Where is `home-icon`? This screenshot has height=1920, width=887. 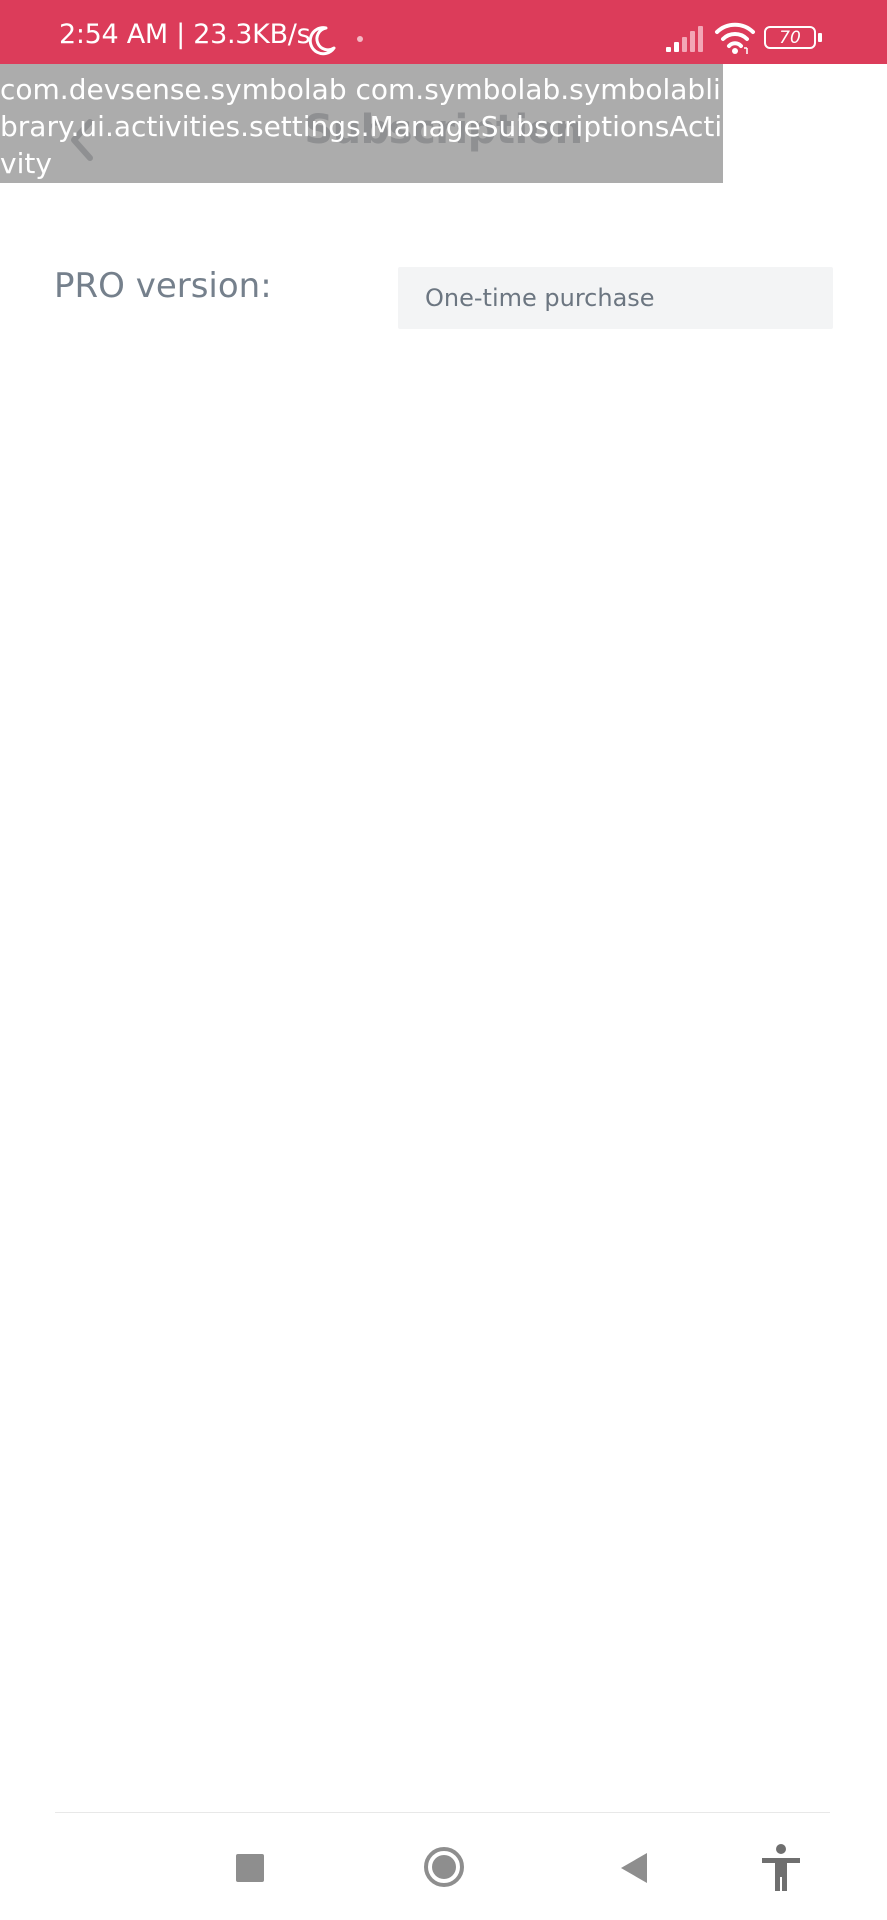 home-icon is located at coordinates (444, 1867).